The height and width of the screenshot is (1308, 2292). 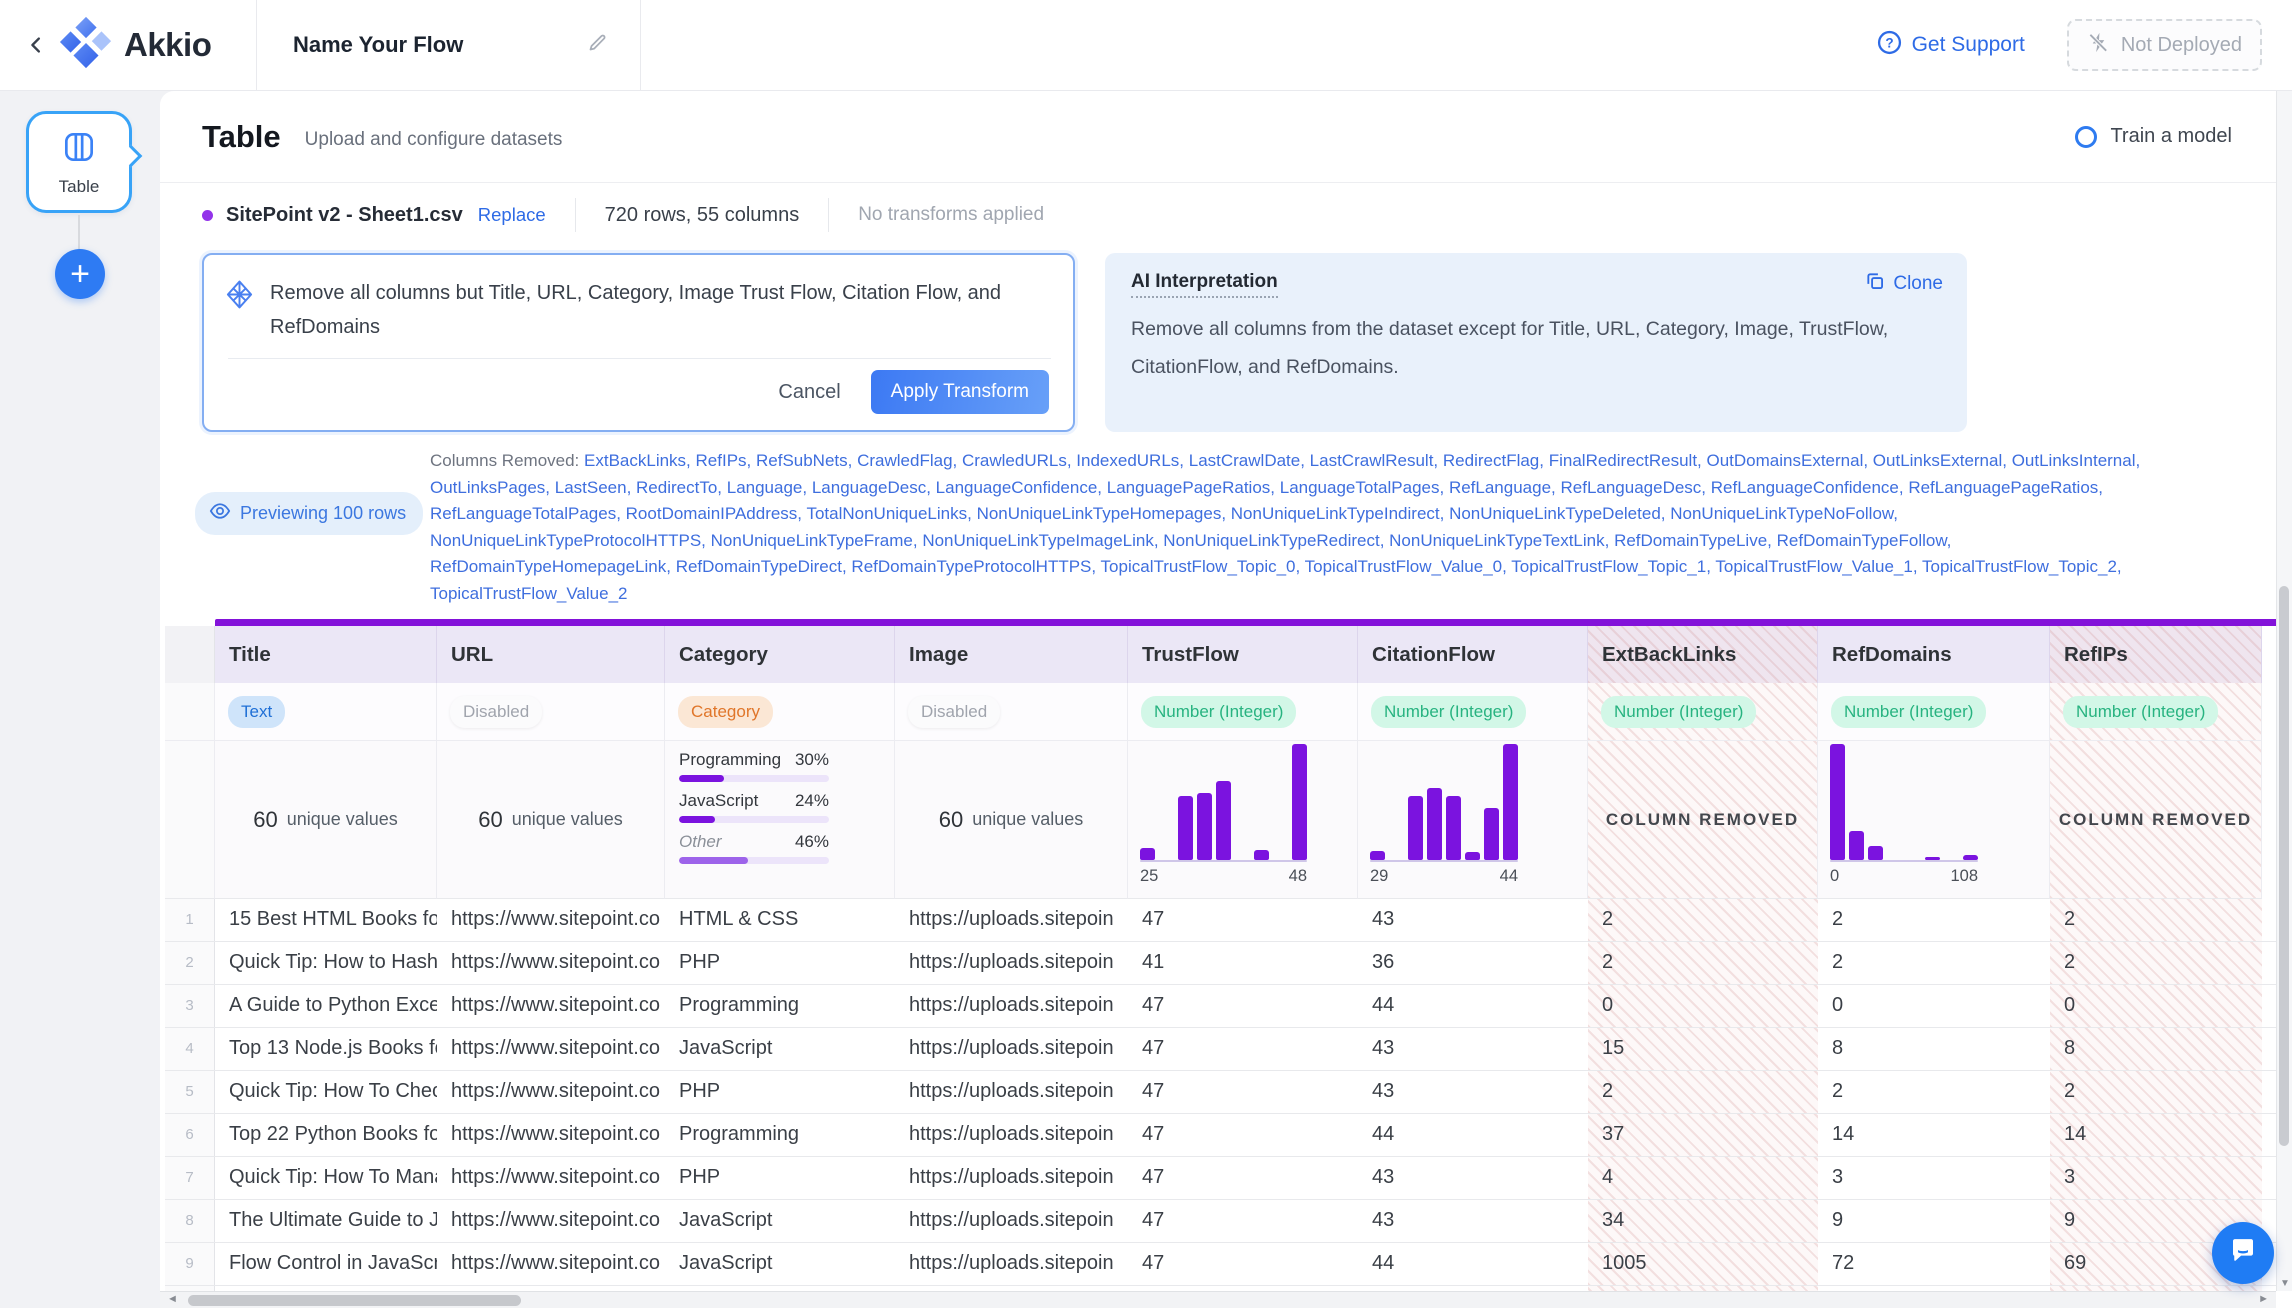 What do you see at coordinates (2243, 1253) in the screenshot?
I see `chat-widget-button` at bounding box center [2243, 1253].